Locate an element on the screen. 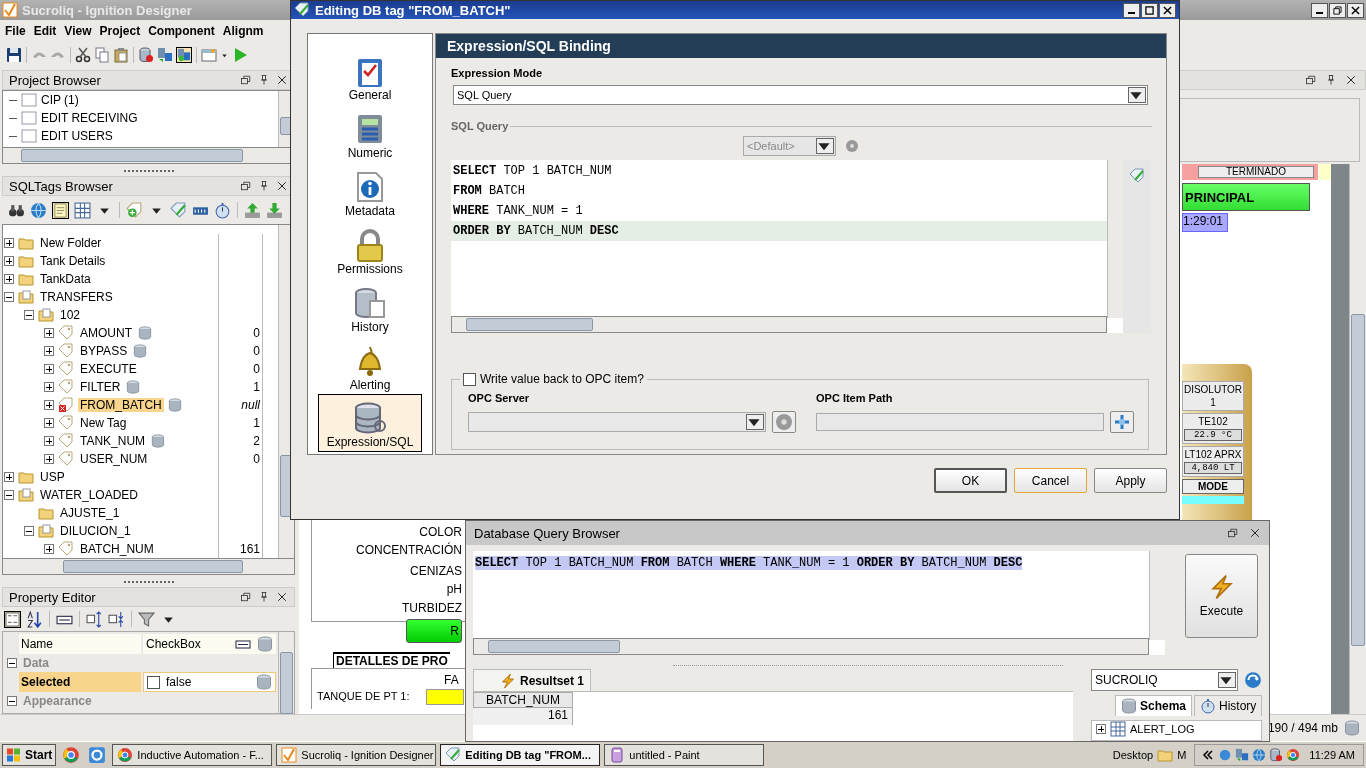 The width and height of the screenshot is (1366, 768). tree-item: EXECUTE is located at coordinates (108, 369).